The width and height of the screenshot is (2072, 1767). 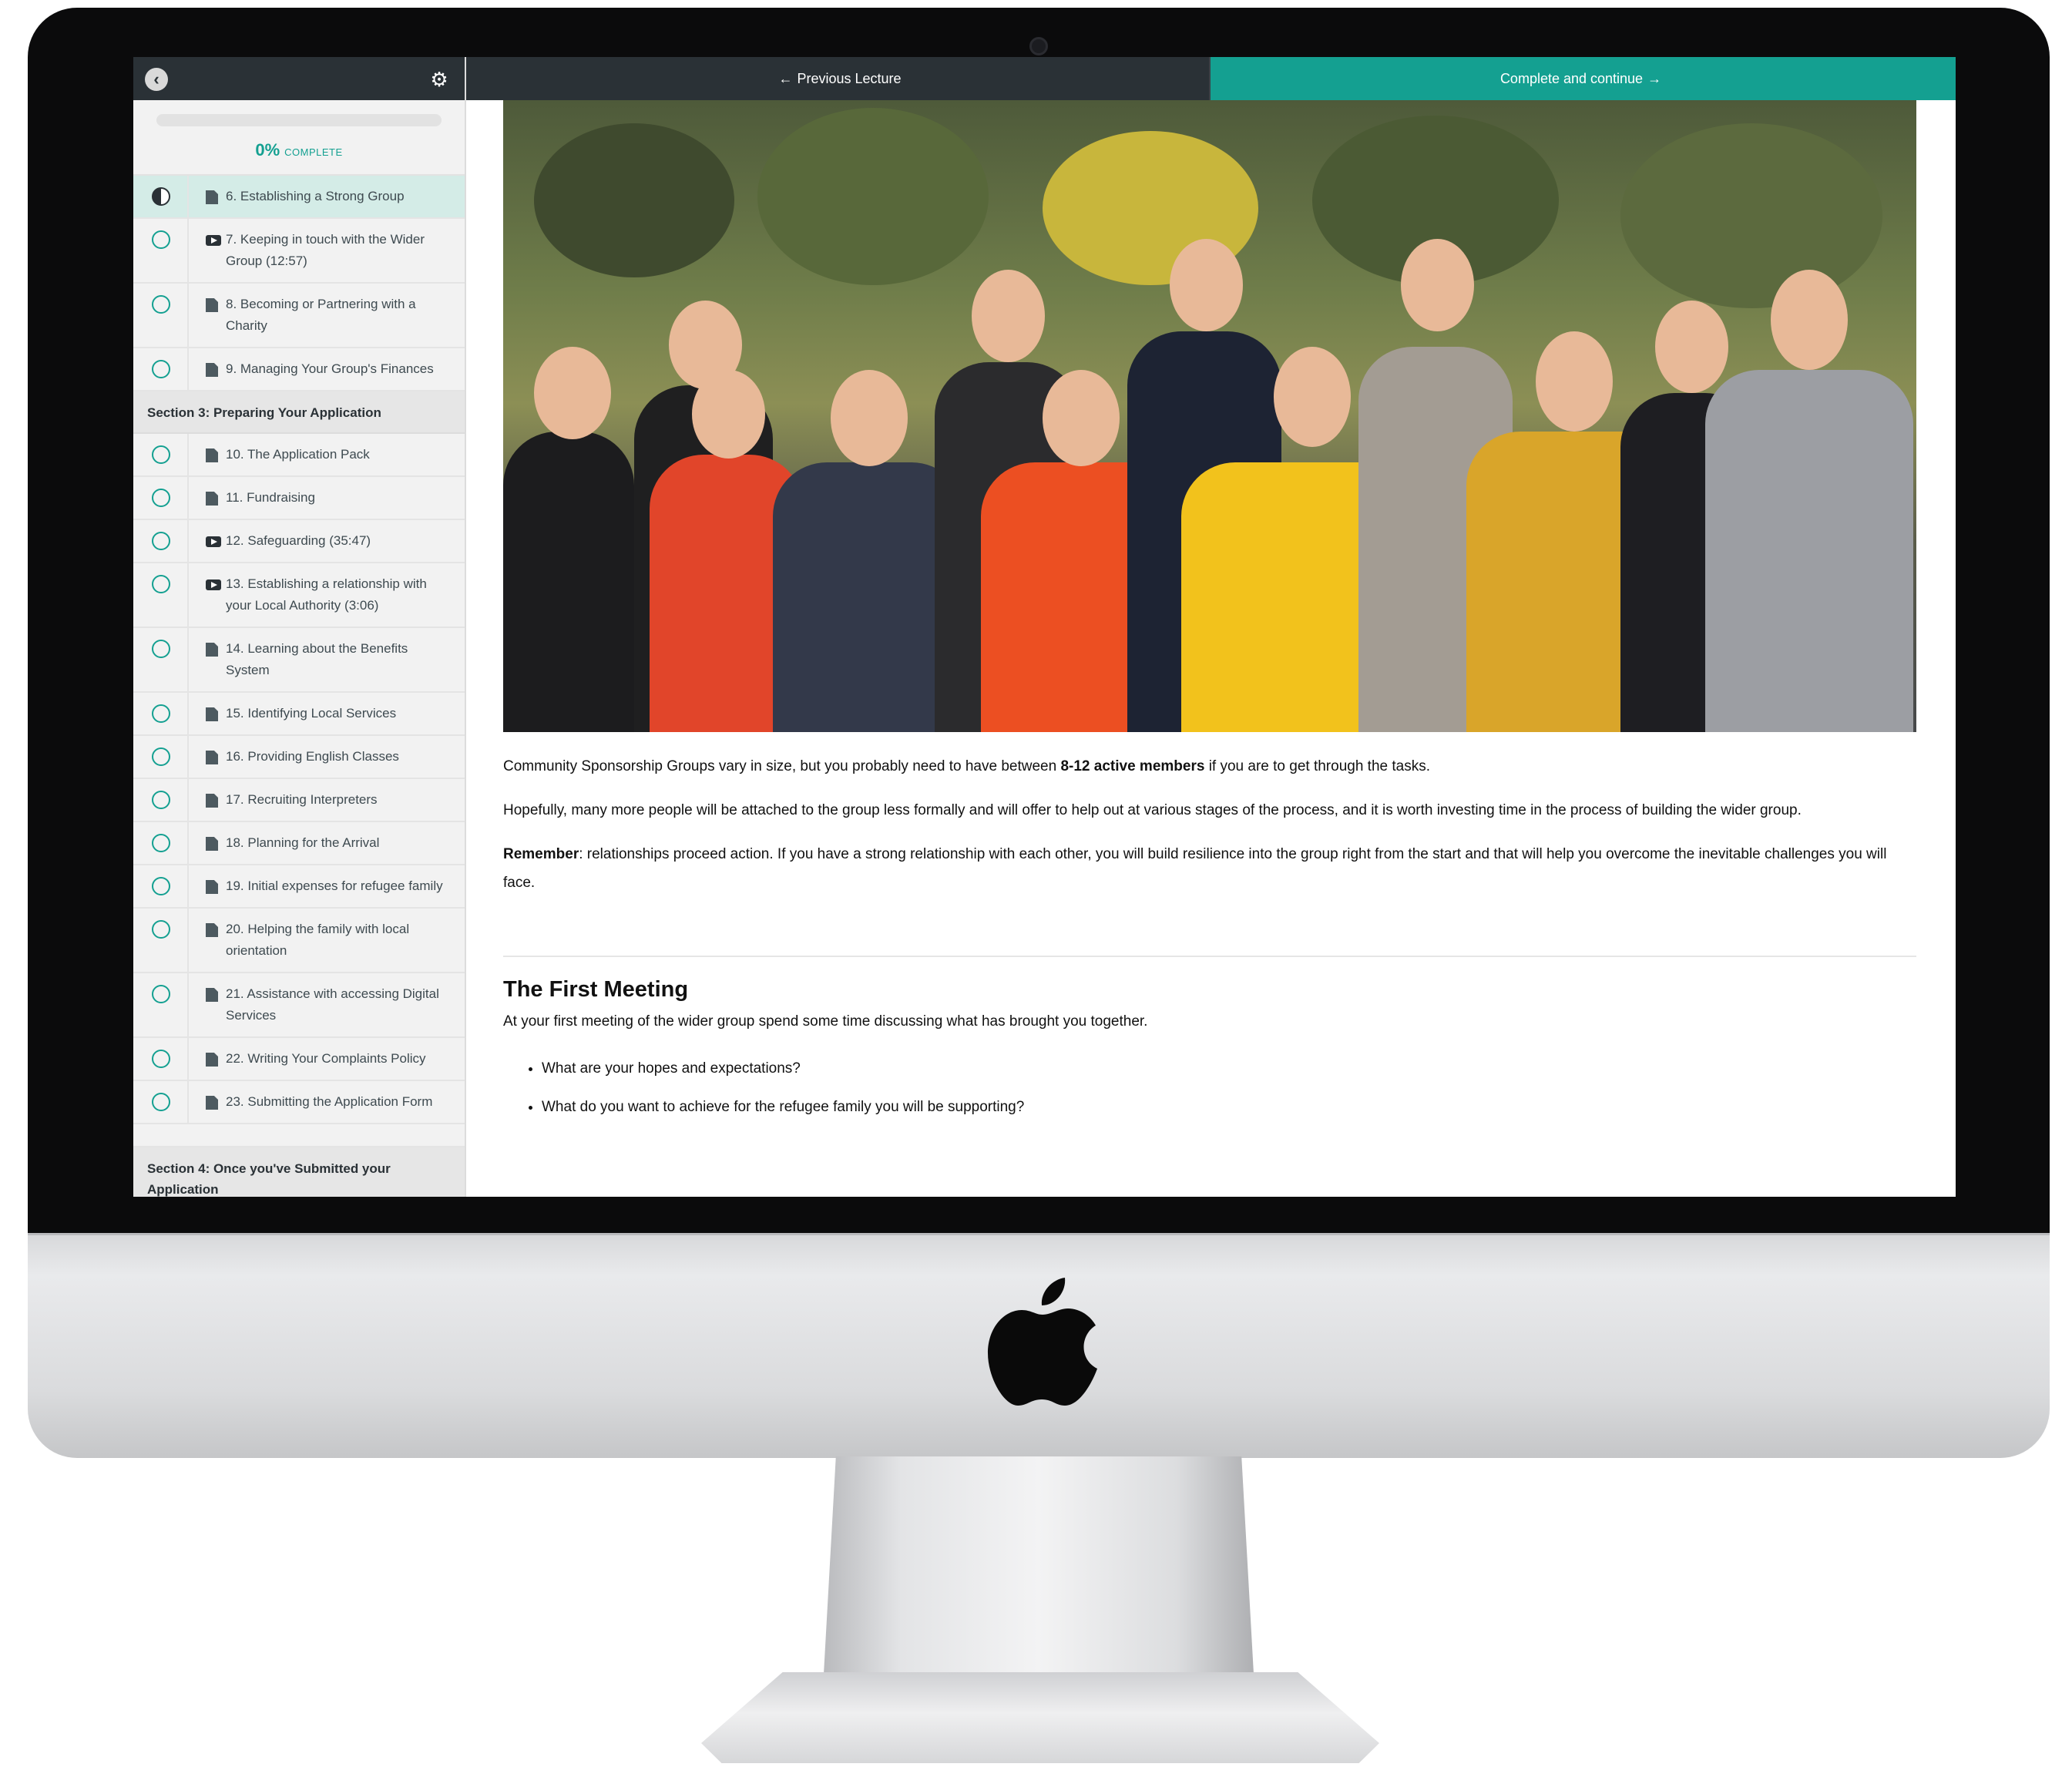 I want to click on gear-icon: ⚙, so click(x=439, y=79).